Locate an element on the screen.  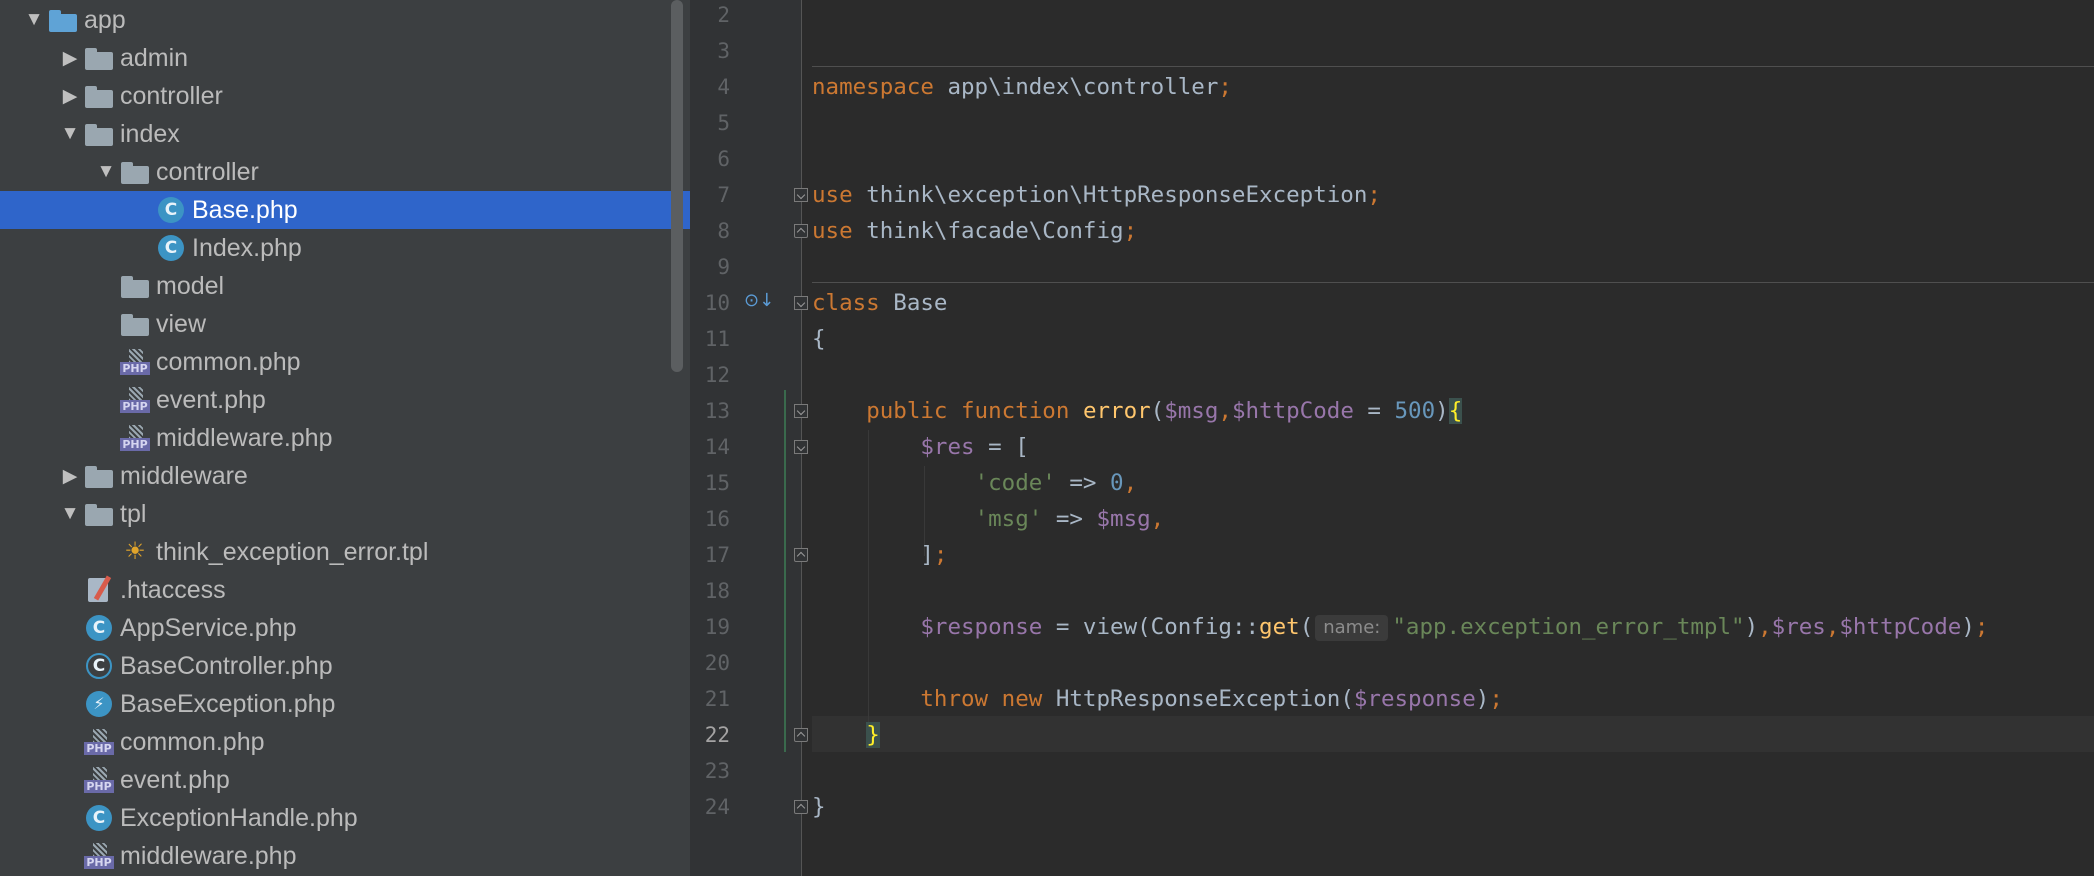
tree-item: C Index.php is located at coordinates (345, 248).